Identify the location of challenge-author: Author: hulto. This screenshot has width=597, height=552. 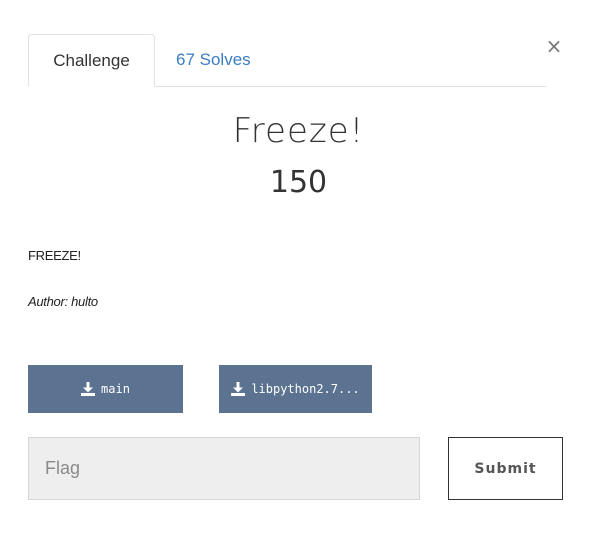
(63, 301).